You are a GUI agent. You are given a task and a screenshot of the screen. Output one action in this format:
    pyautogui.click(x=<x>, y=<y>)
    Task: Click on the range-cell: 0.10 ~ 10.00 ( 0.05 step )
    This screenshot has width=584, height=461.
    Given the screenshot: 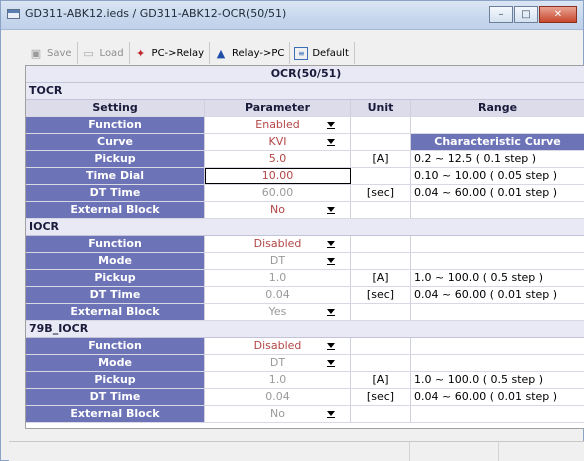 What is the action you would take?
    pyautogui.click(x=497, y=176)
    